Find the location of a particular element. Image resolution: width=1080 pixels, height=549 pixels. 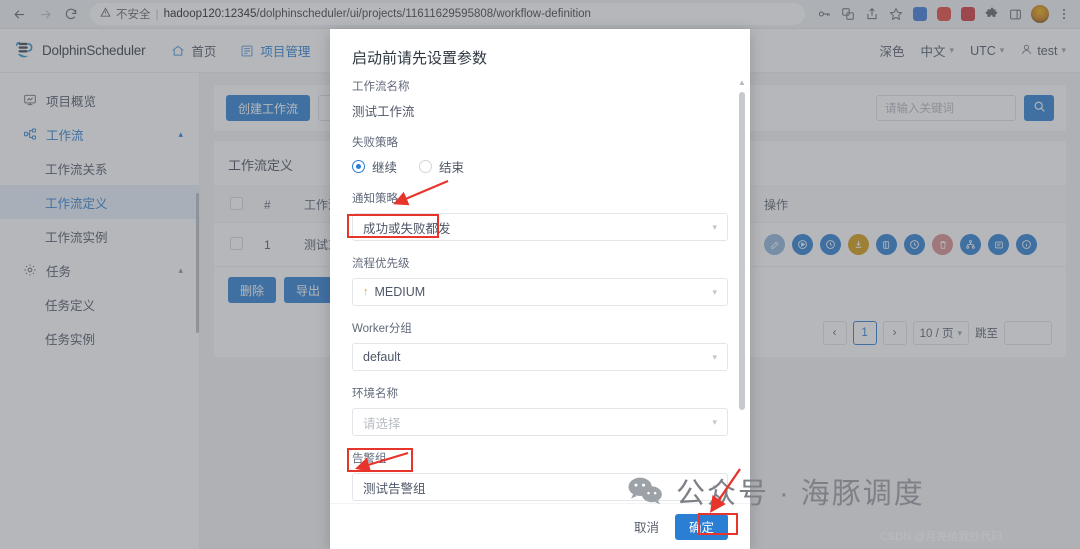

radio-end: 结束 is located at coordinates (441, 166).